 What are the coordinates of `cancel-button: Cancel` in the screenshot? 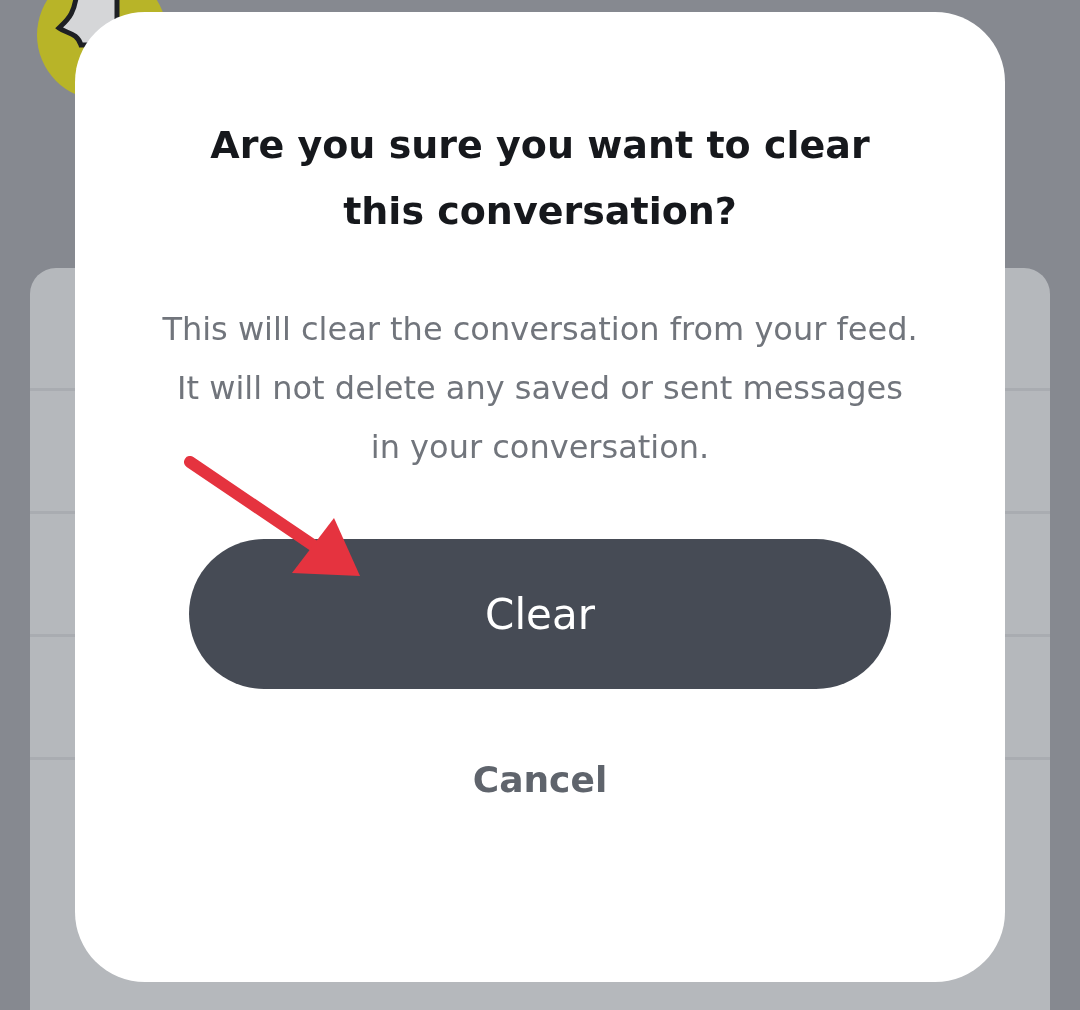 It's located at (540, 779).